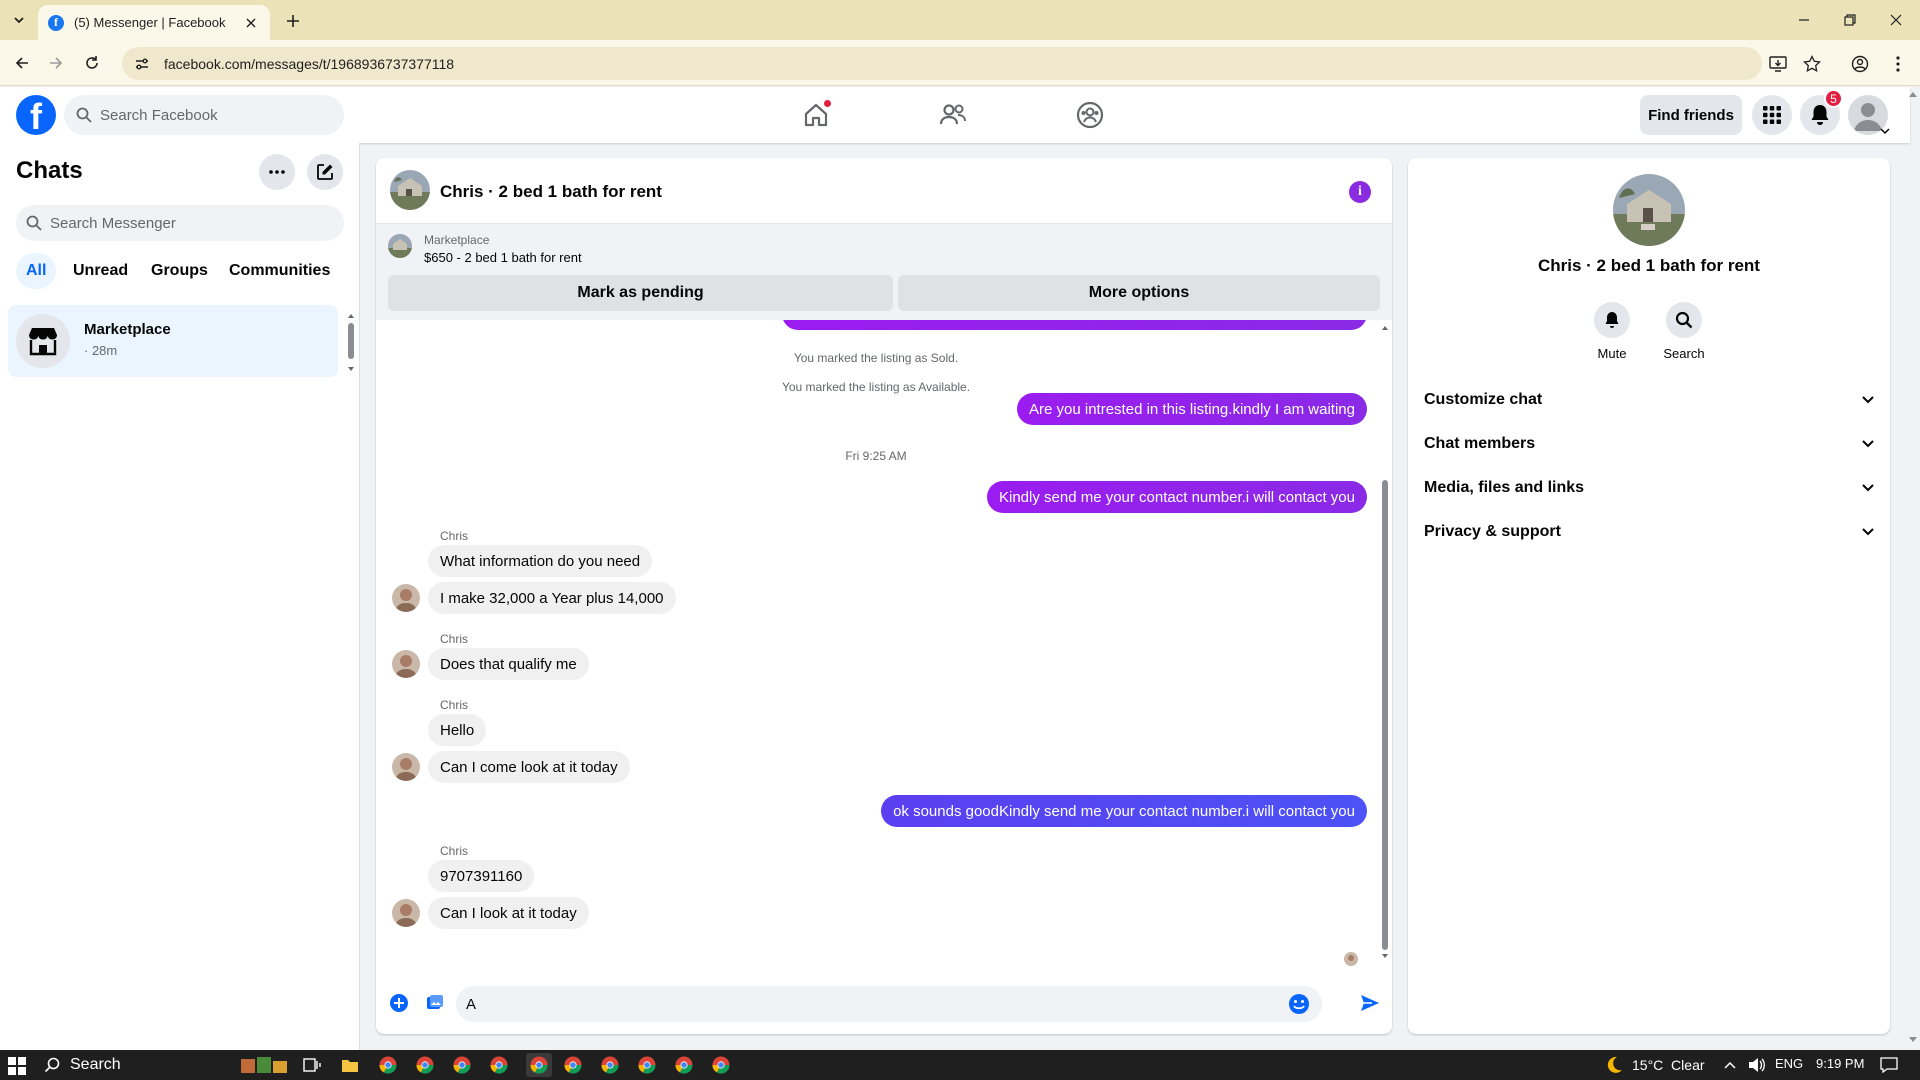 The height and width of the screenshot is (1080, 1920). I want to click on search-icon, so click(1684, 320).